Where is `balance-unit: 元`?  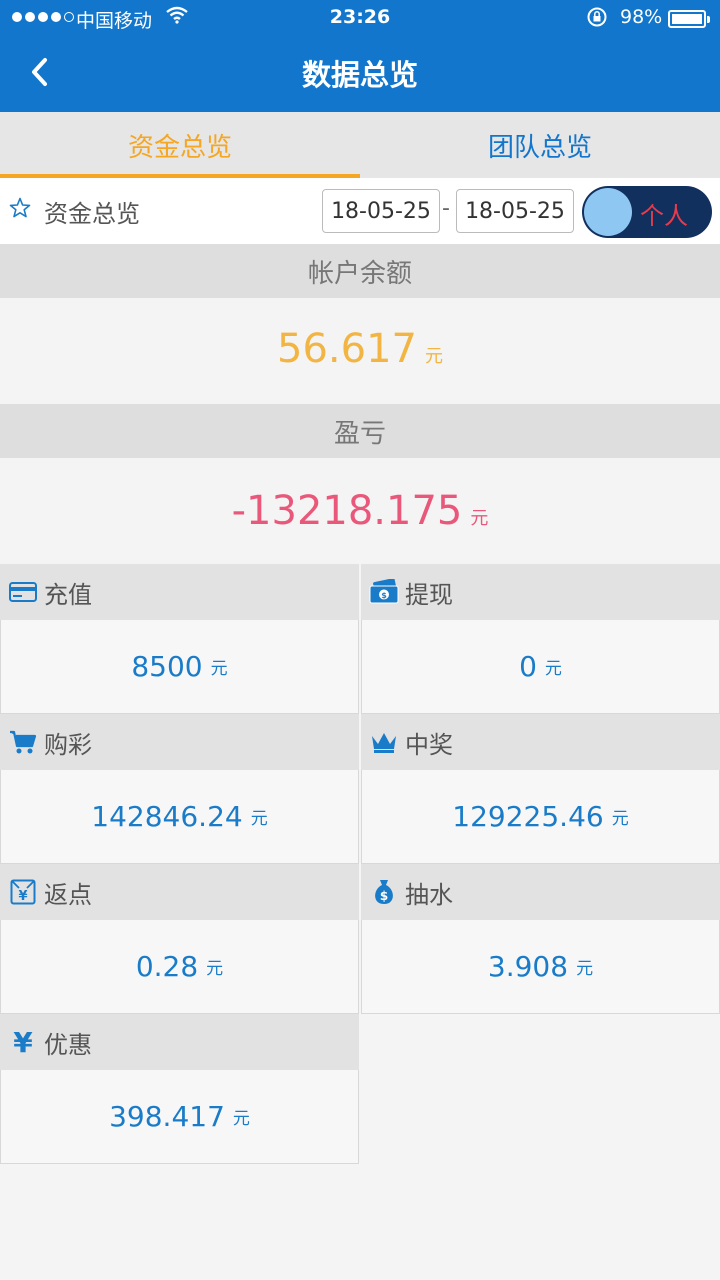
balance-unit: 元 is located at coordinates (433, 356).